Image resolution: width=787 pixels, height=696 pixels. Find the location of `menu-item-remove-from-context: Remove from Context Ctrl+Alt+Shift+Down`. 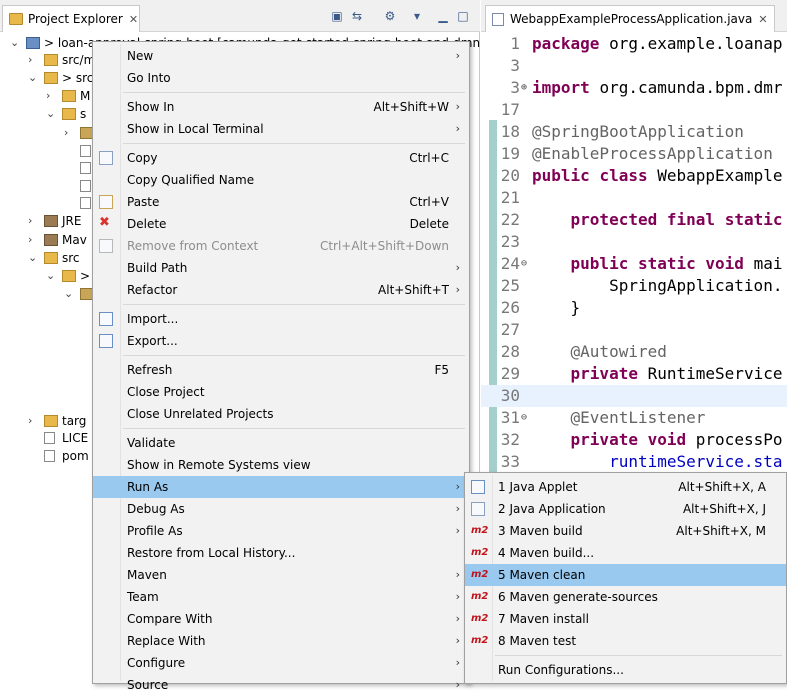

menu-item-remove-from-context: Remove from Context Ctrl+Alt+Shift+Down is located at coordinates (281, 246).